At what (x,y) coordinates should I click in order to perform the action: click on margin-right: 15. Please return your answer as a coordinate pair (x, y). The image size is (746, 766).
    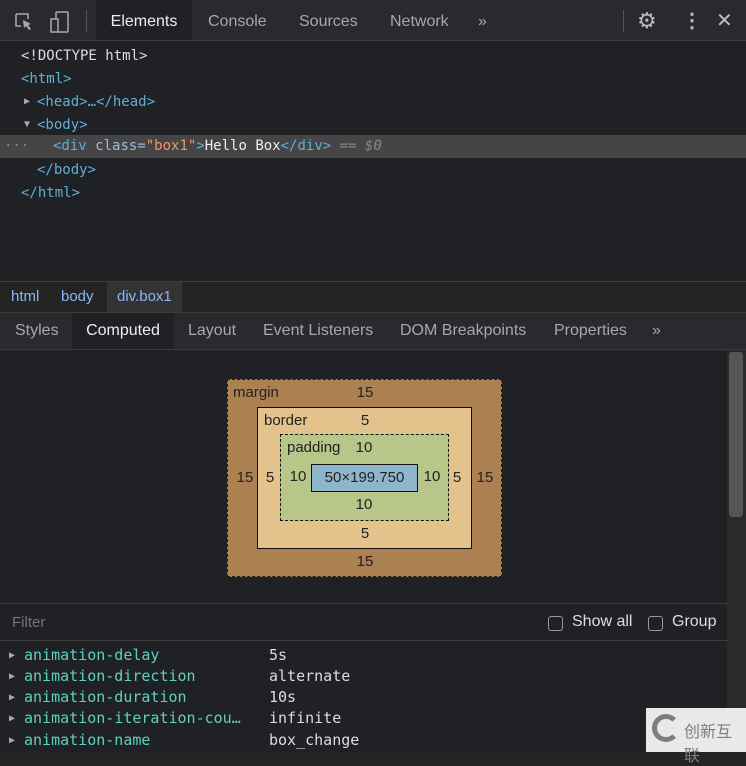
    Looking at the image, I should click on (485, 477).